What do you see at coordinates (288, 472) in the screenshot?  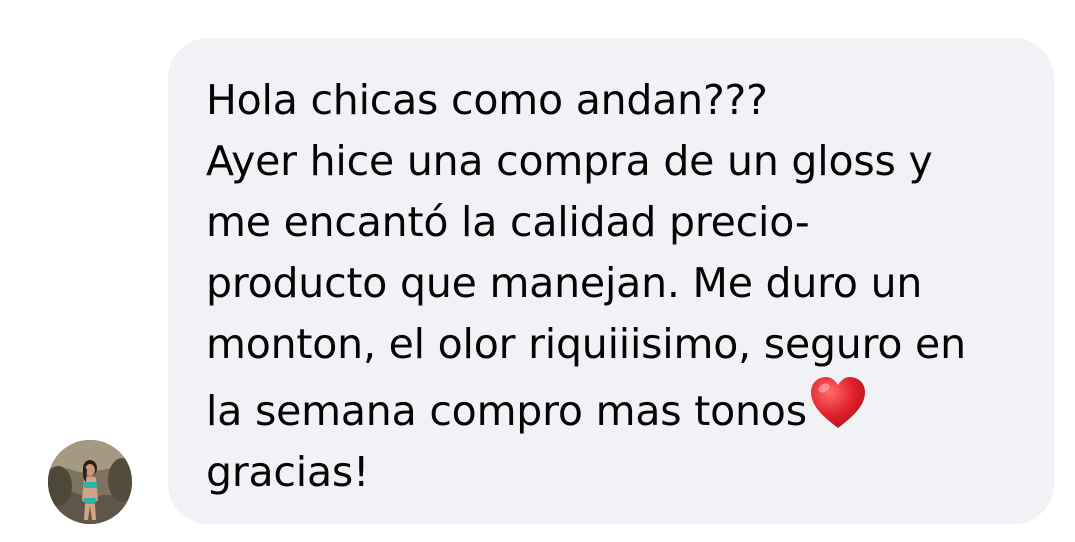 I see `message-line: gracias!` at bounding box center [288, 472].